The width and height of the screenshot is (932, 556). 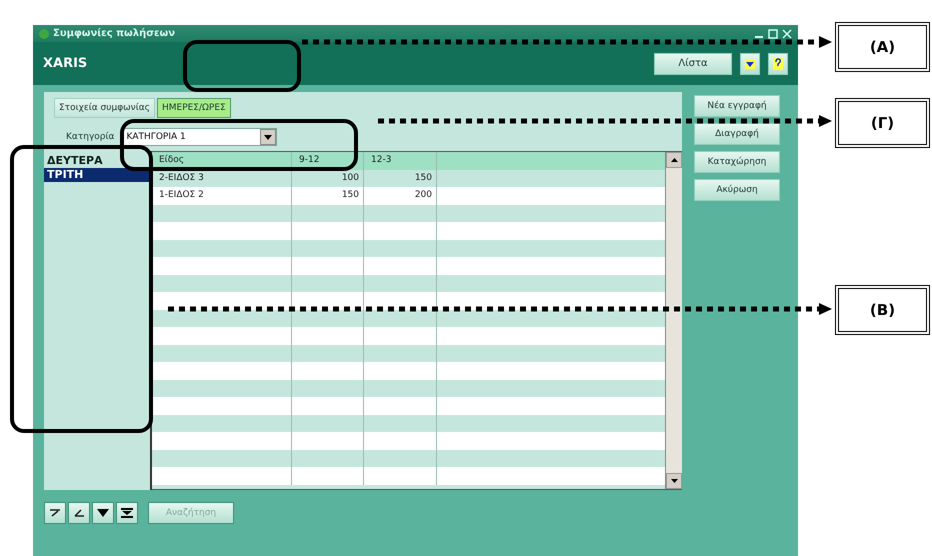 What do you see at coordinates (674, 160) in the screenshot?
I see `up-arrow-icon` at bounding box center [674, 160].